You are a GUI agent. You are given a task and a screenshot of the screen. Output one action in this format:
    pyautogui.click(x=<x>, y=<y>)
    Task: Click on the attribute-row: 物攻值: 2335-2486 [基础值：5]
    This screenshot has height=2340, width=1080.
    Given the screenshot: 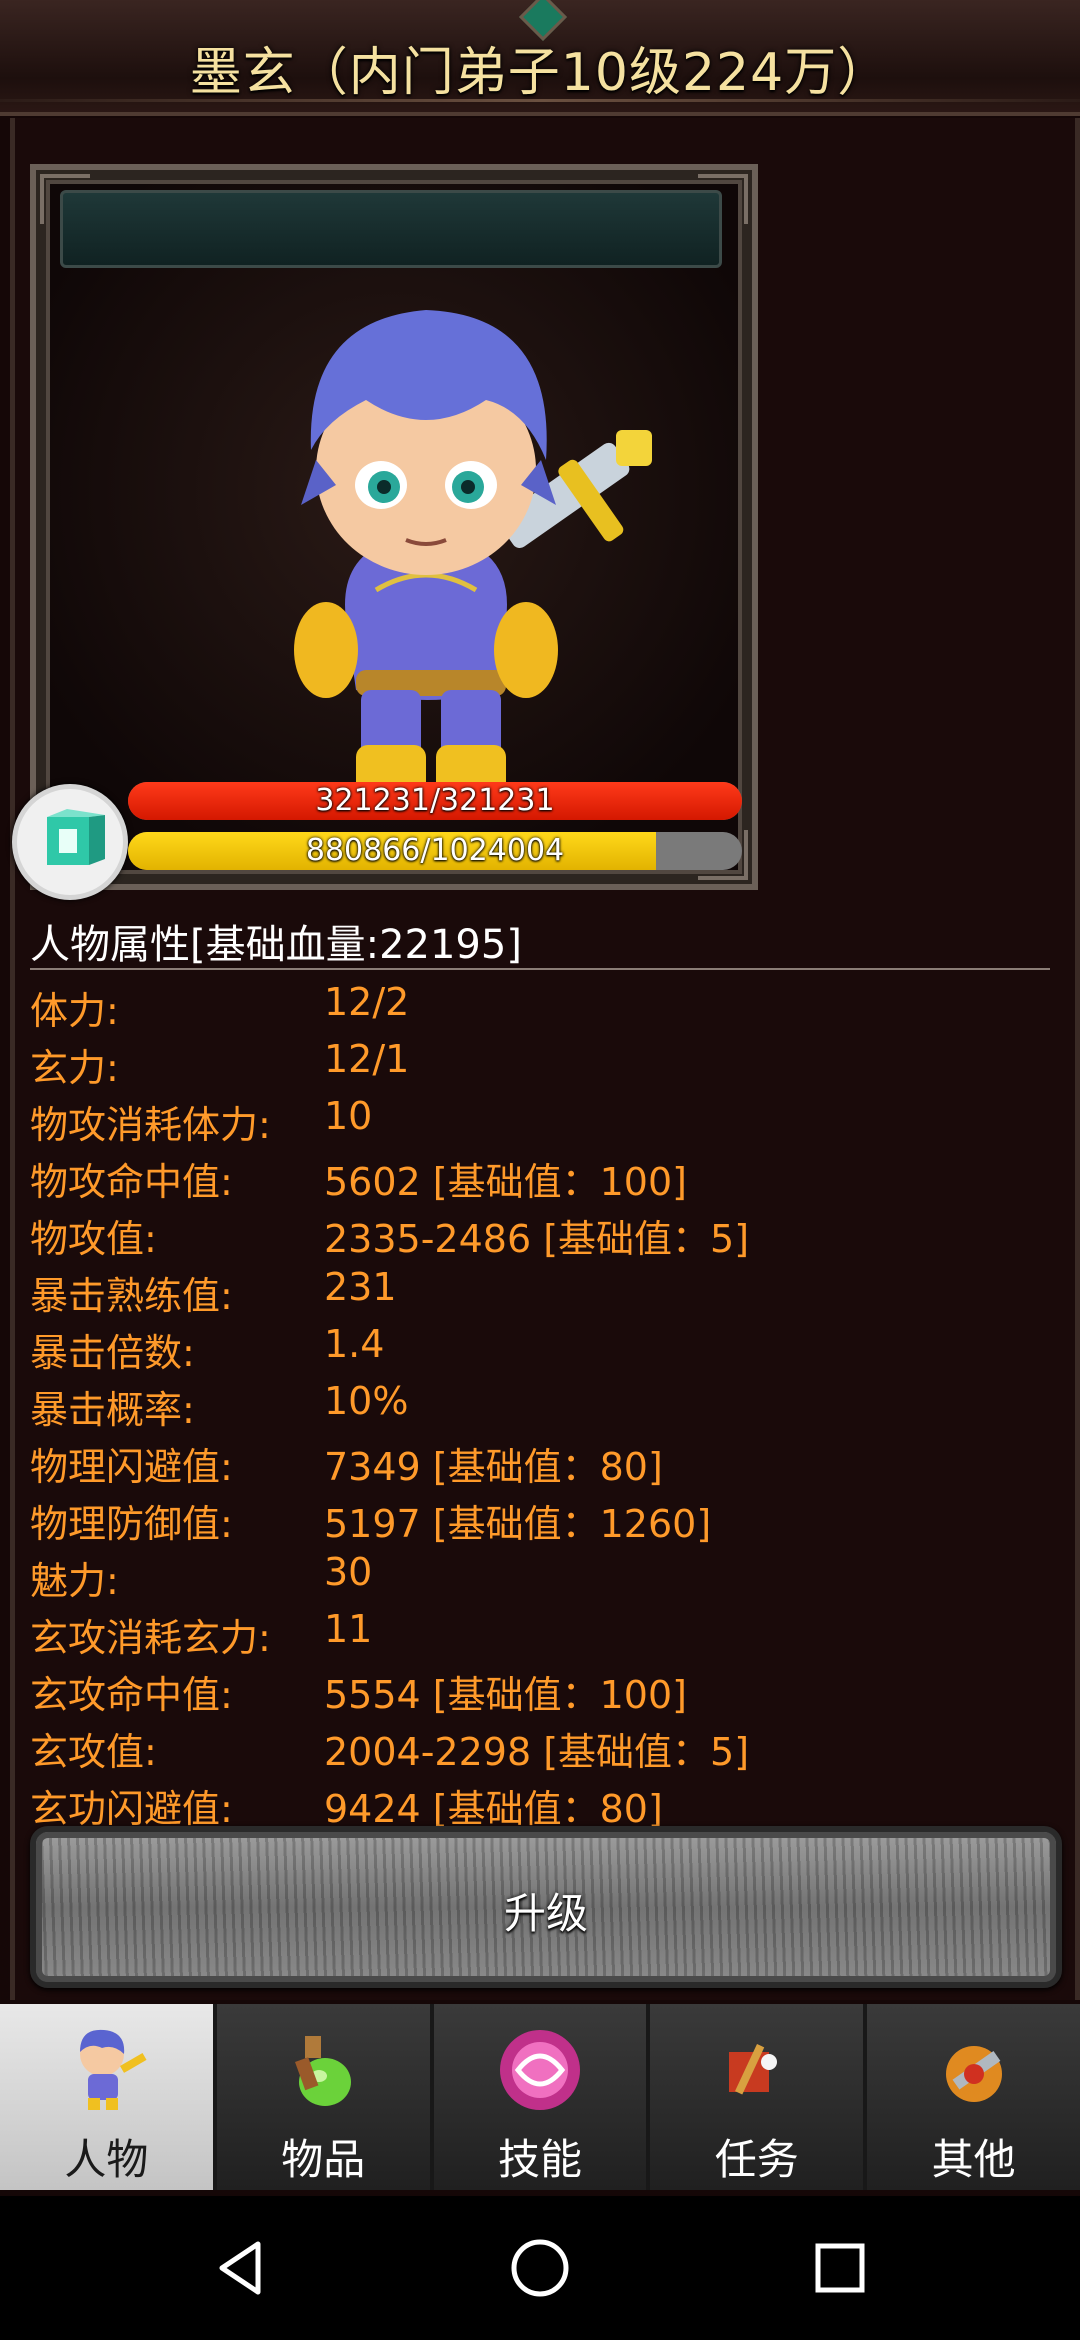 What is the action you would take?
    pyautogui.click(x=540, y=1231)
    